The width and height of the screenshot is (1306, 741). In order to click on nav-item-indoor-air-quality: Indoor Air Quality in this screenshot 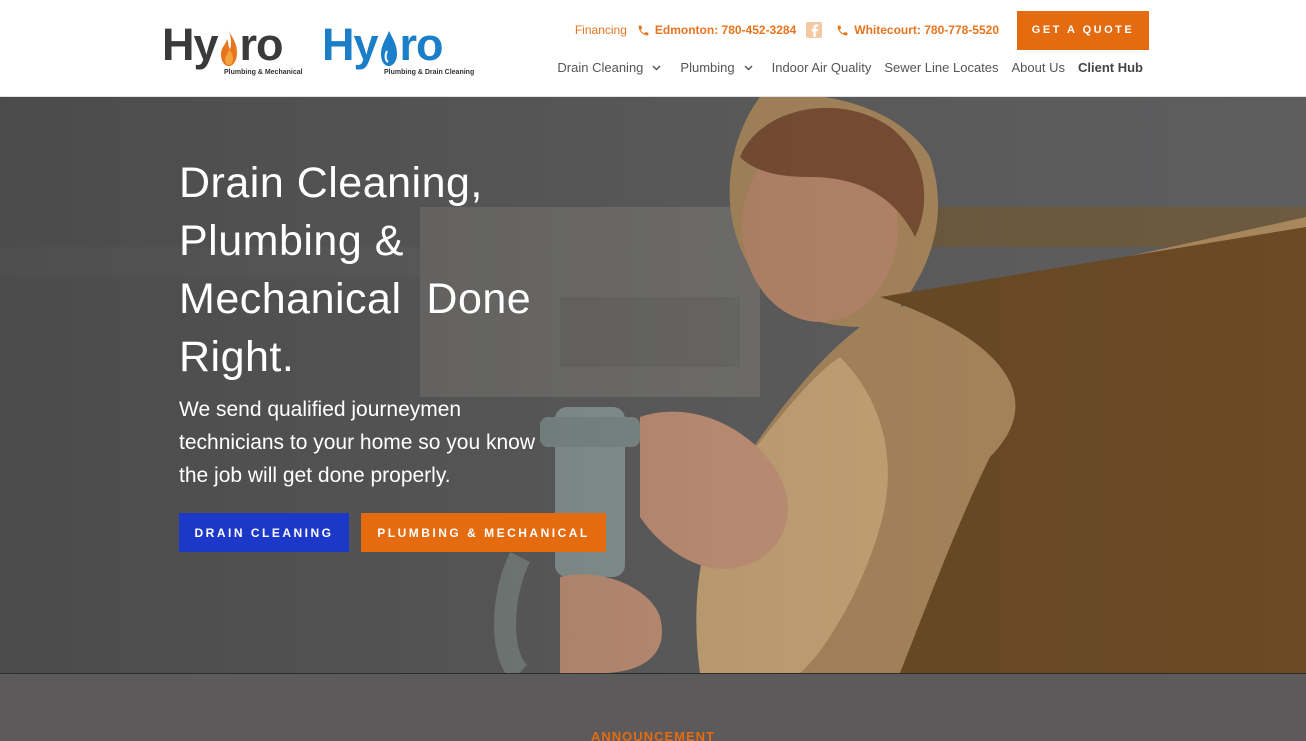, I will do `click(822, 67)`.